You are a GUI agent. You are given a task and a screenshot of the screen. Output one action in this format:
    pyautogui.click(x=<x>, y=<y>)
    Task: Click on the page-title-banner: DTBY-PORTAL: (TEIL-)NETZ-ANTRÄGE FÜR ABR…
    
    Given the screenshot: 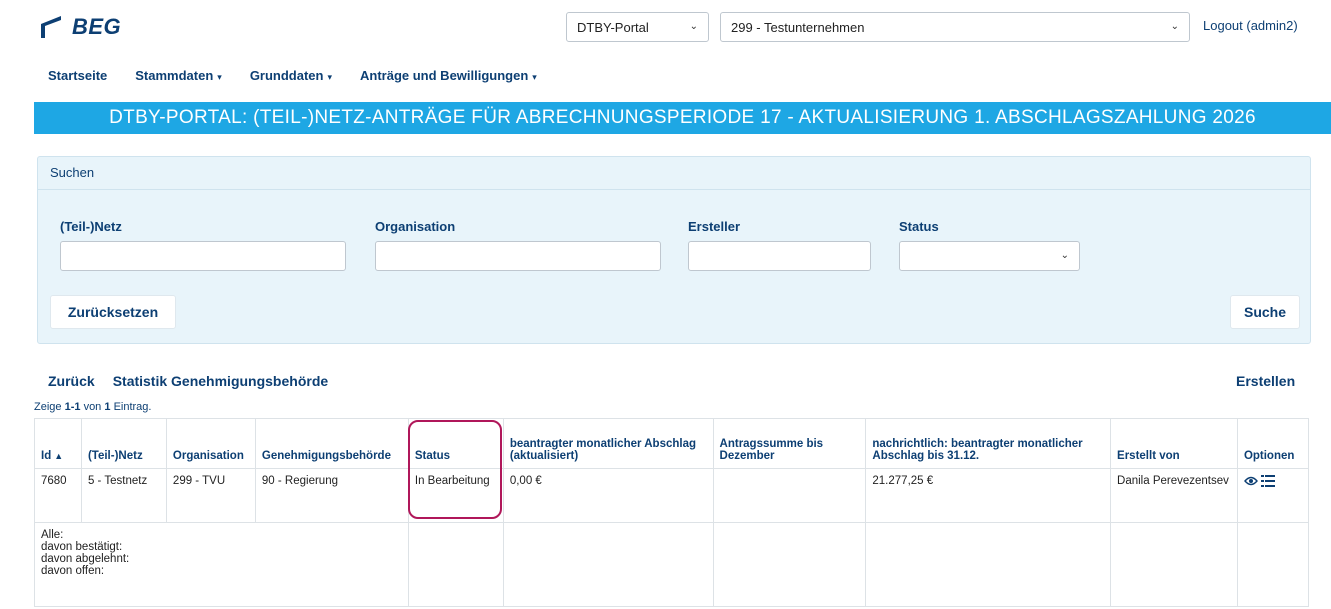 What is the action you would take?
    pyautogui.click(x=682, y=118)
    